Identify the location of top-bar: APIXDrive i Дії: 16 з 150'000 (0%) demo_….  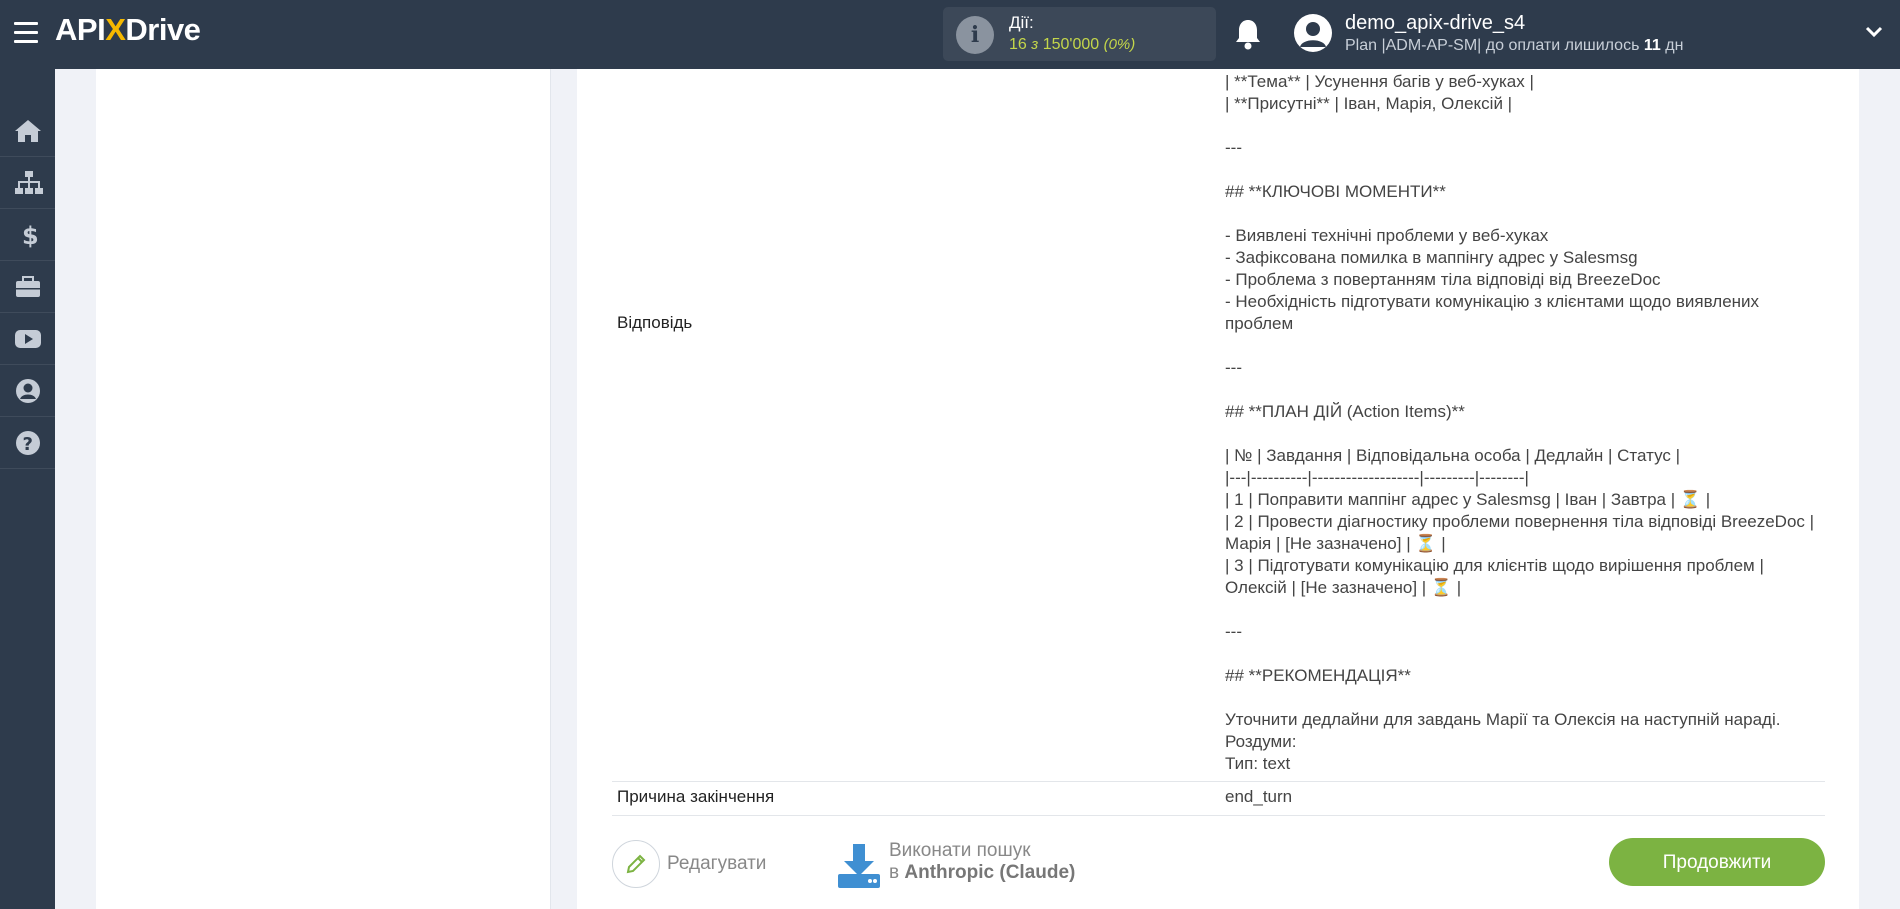
(950, 34).